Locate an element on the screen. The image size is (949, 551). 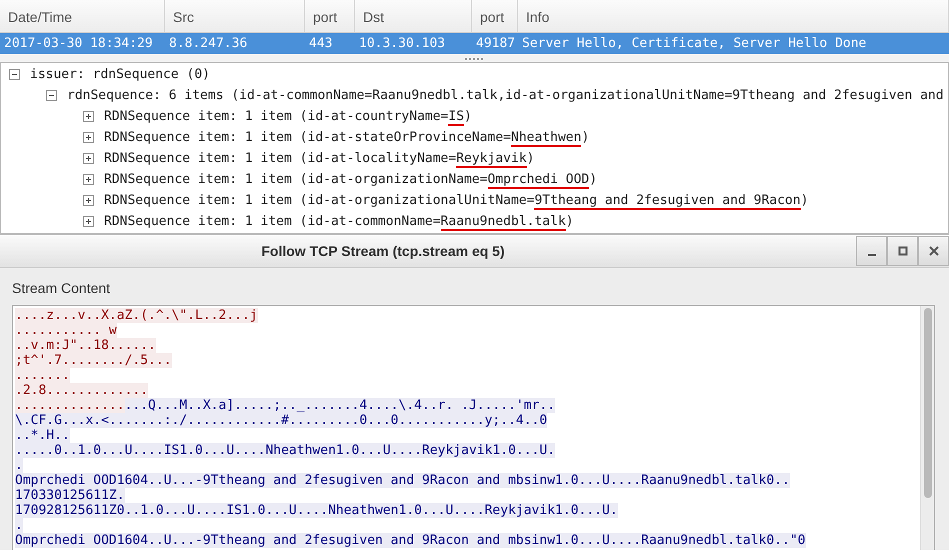
minimize-icon is located at coordinates (872, 255).